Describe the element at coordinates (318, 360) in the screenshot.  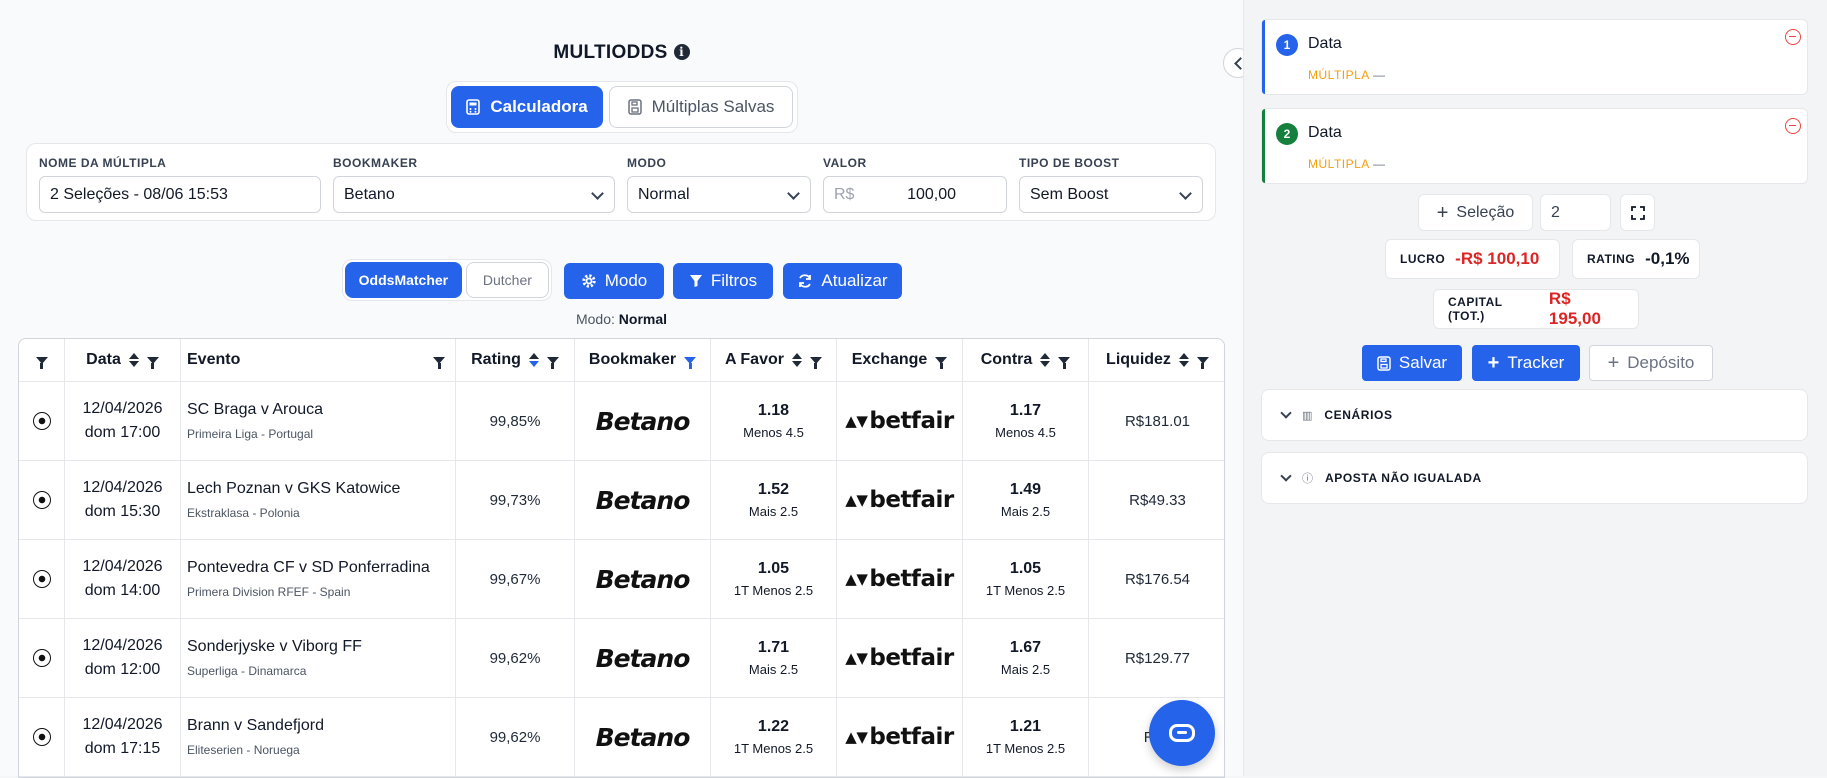
I see `col-evento: Evento` at that location.